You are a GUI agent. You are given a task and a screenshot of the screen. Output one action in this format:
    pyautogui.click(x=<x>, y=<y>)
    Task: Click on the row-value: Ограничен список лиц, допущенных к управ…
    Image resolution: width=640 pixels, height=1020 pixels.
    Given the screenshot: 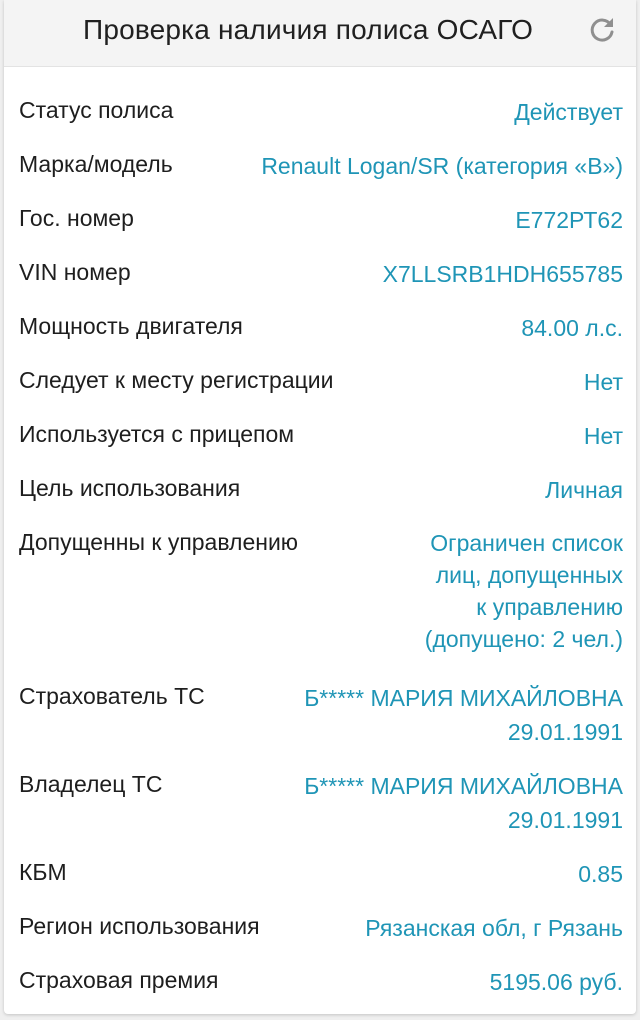 What is the action you would take?
    pyautogui.click(x=523, y=591)
    